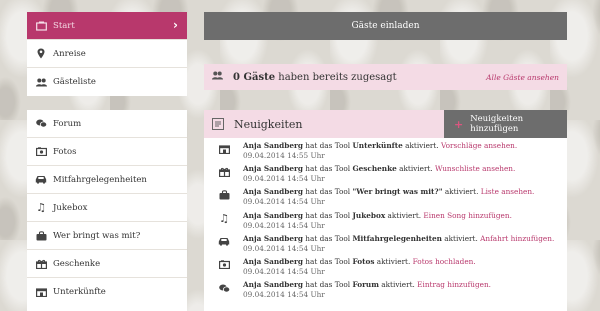 Image resolution: width=600 pixels, height=311 pixels. What do you see at coordinates (374, 169) in the screenshot?
I see `news-item-tool: Geschenke` at bounding box center [374, 169].